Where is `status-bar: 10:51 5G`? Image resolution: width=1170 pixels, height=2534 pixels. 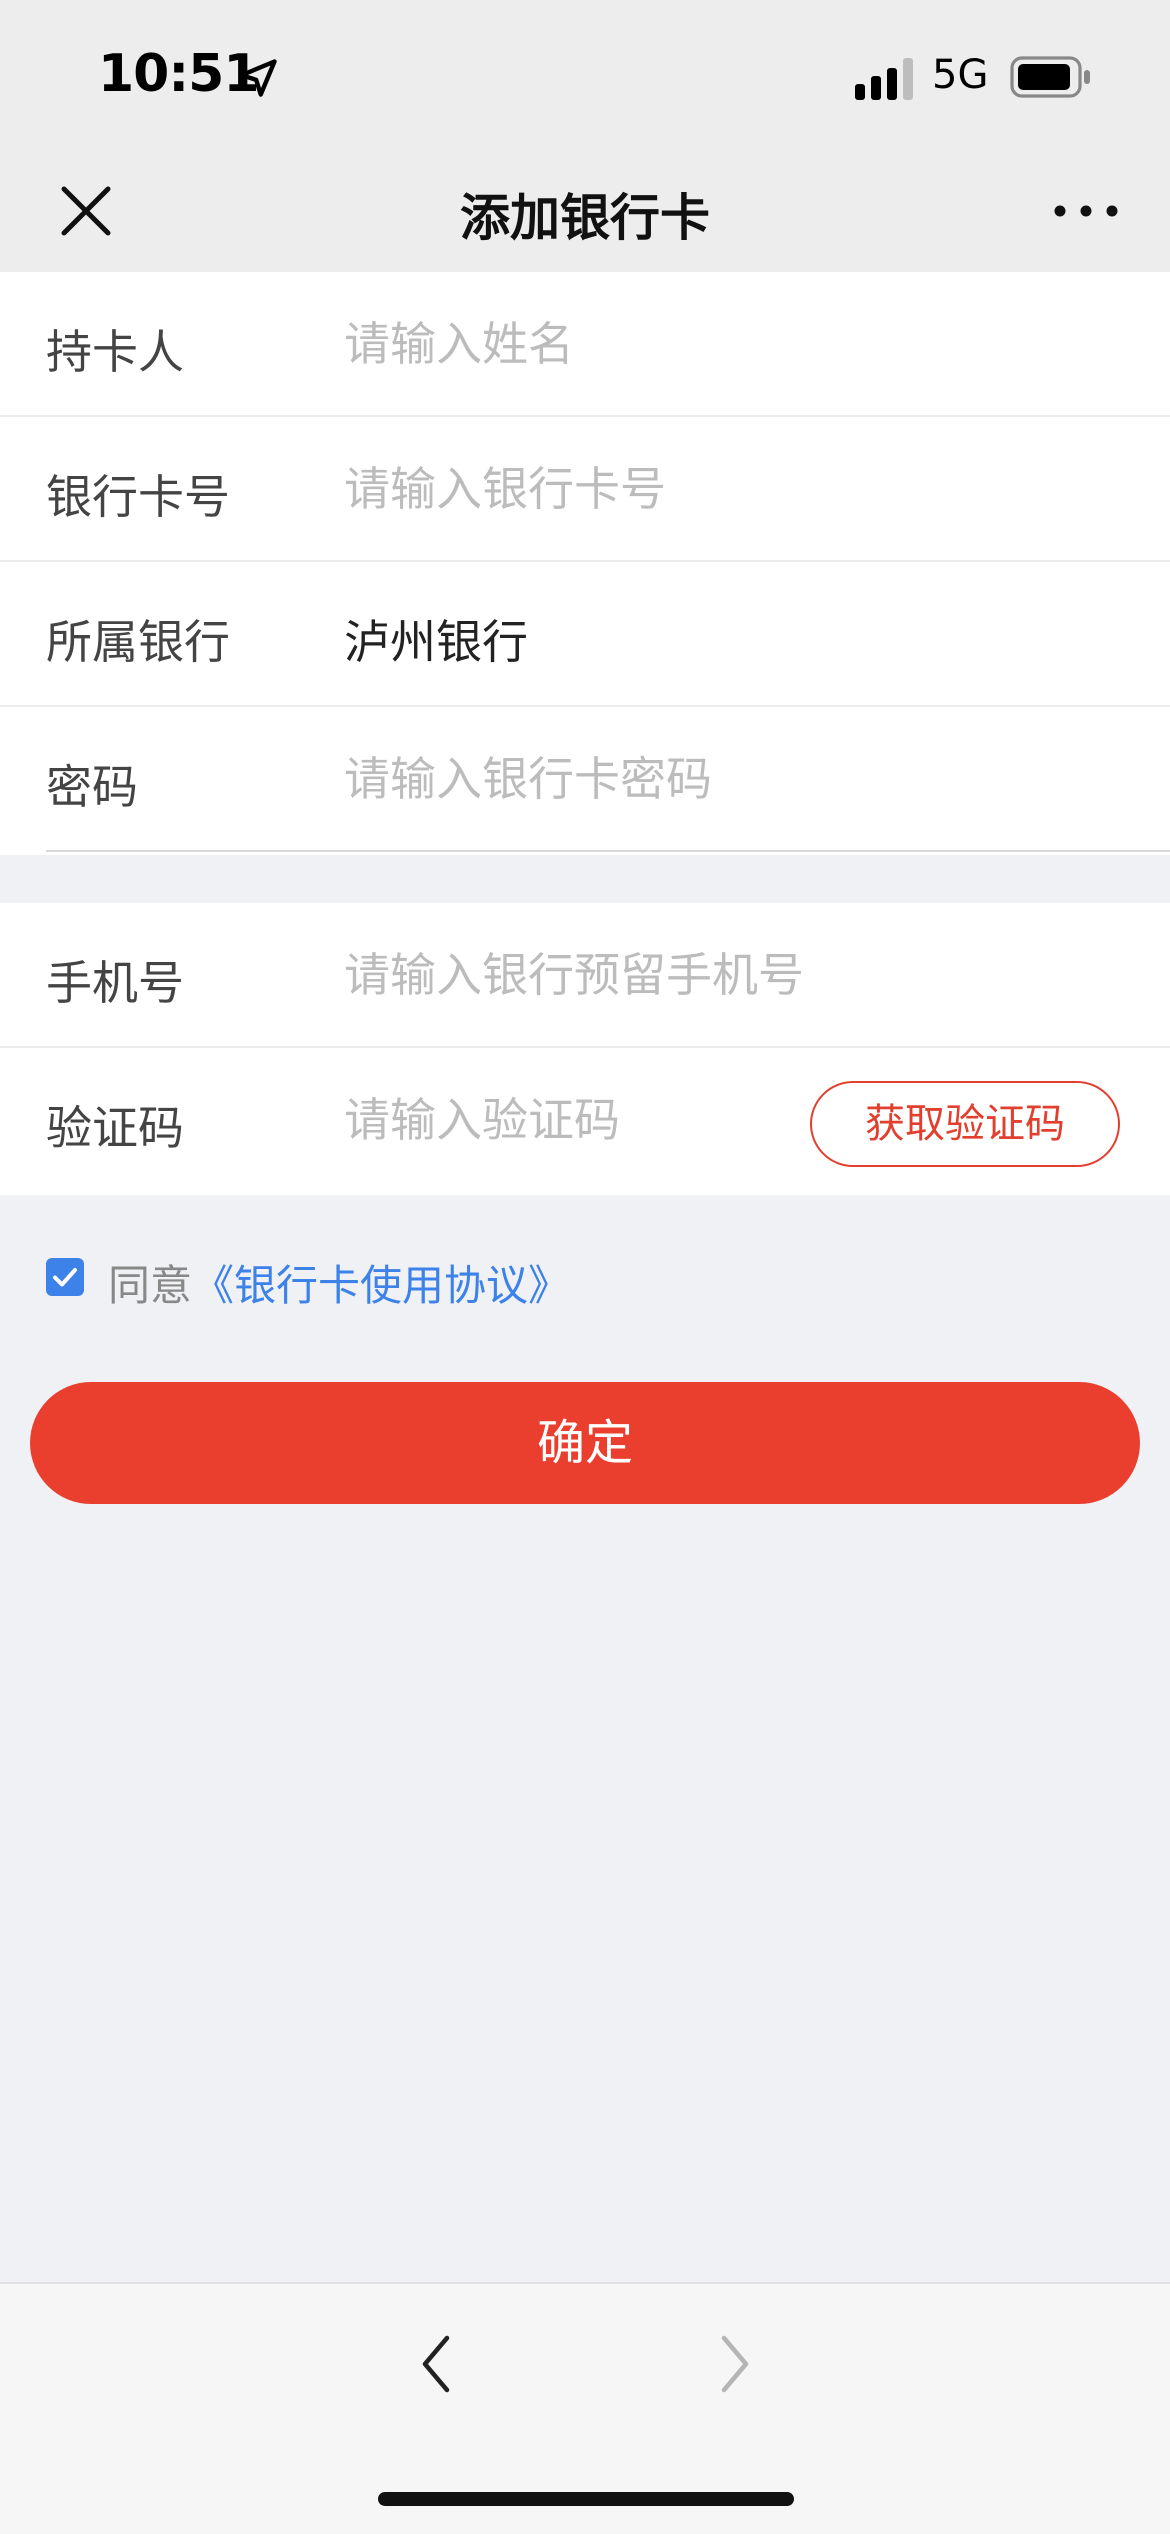 status-bar: 10:51 5G is located at coordinates (585, 75).